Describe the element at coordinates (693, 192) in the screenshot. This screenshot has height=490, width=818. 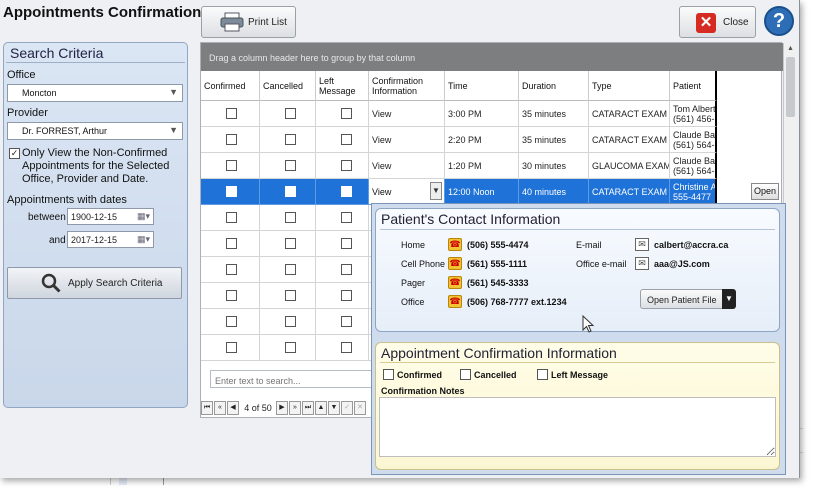
I see `table-cell: Christine A 555-4477` at that location.